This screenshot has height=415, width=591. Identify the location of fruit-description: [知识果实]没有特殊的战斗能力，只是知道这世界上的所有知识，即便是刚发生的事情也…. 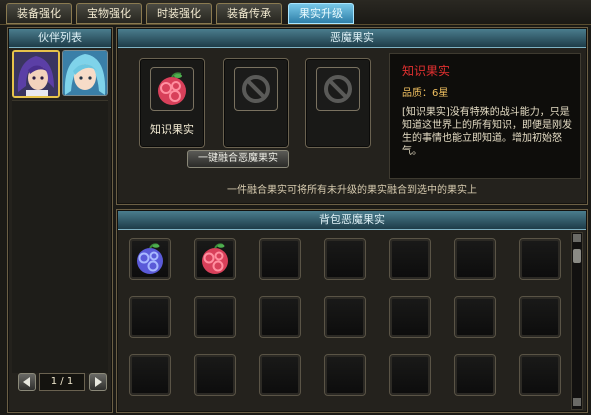
(487, 132).